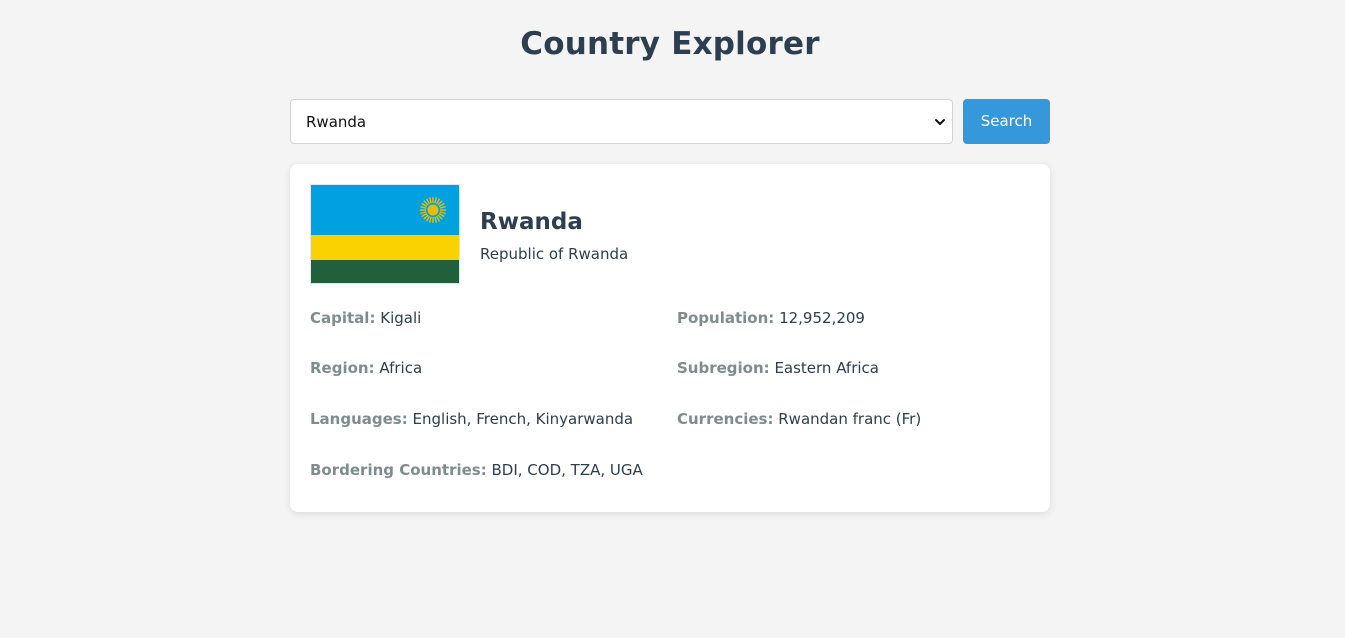 Image resolution: width=1345 pixels, height=638 pixels. Describe the element at coordinates (531, 222) in the screenshot. I see `country-name: Rwanda` at that location.